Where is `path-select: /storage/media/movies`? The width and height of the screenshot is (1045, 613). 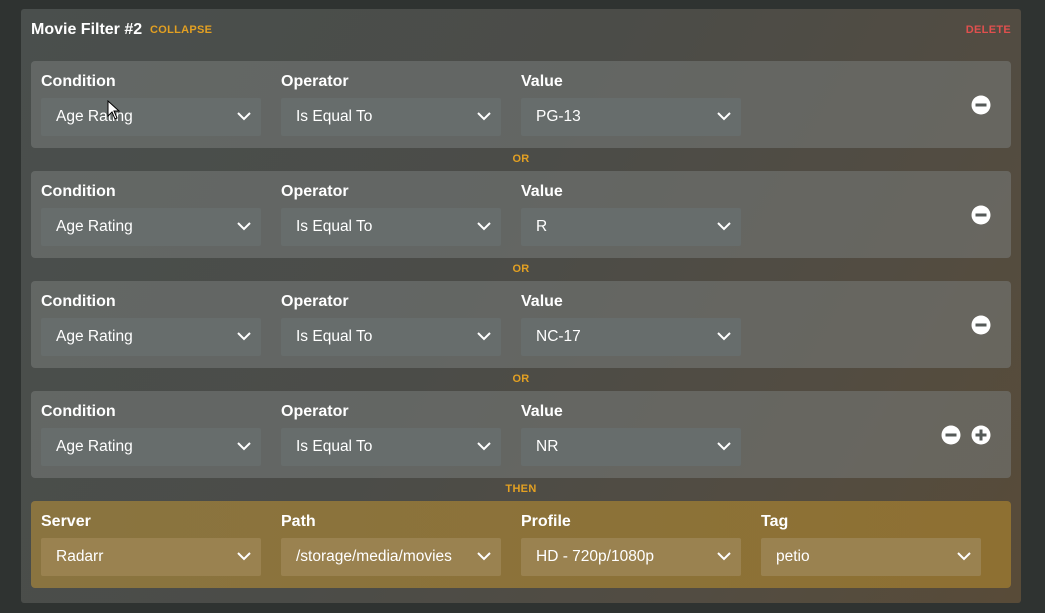 path-select: /storage/media/movies is located at coordinates (391, 557).